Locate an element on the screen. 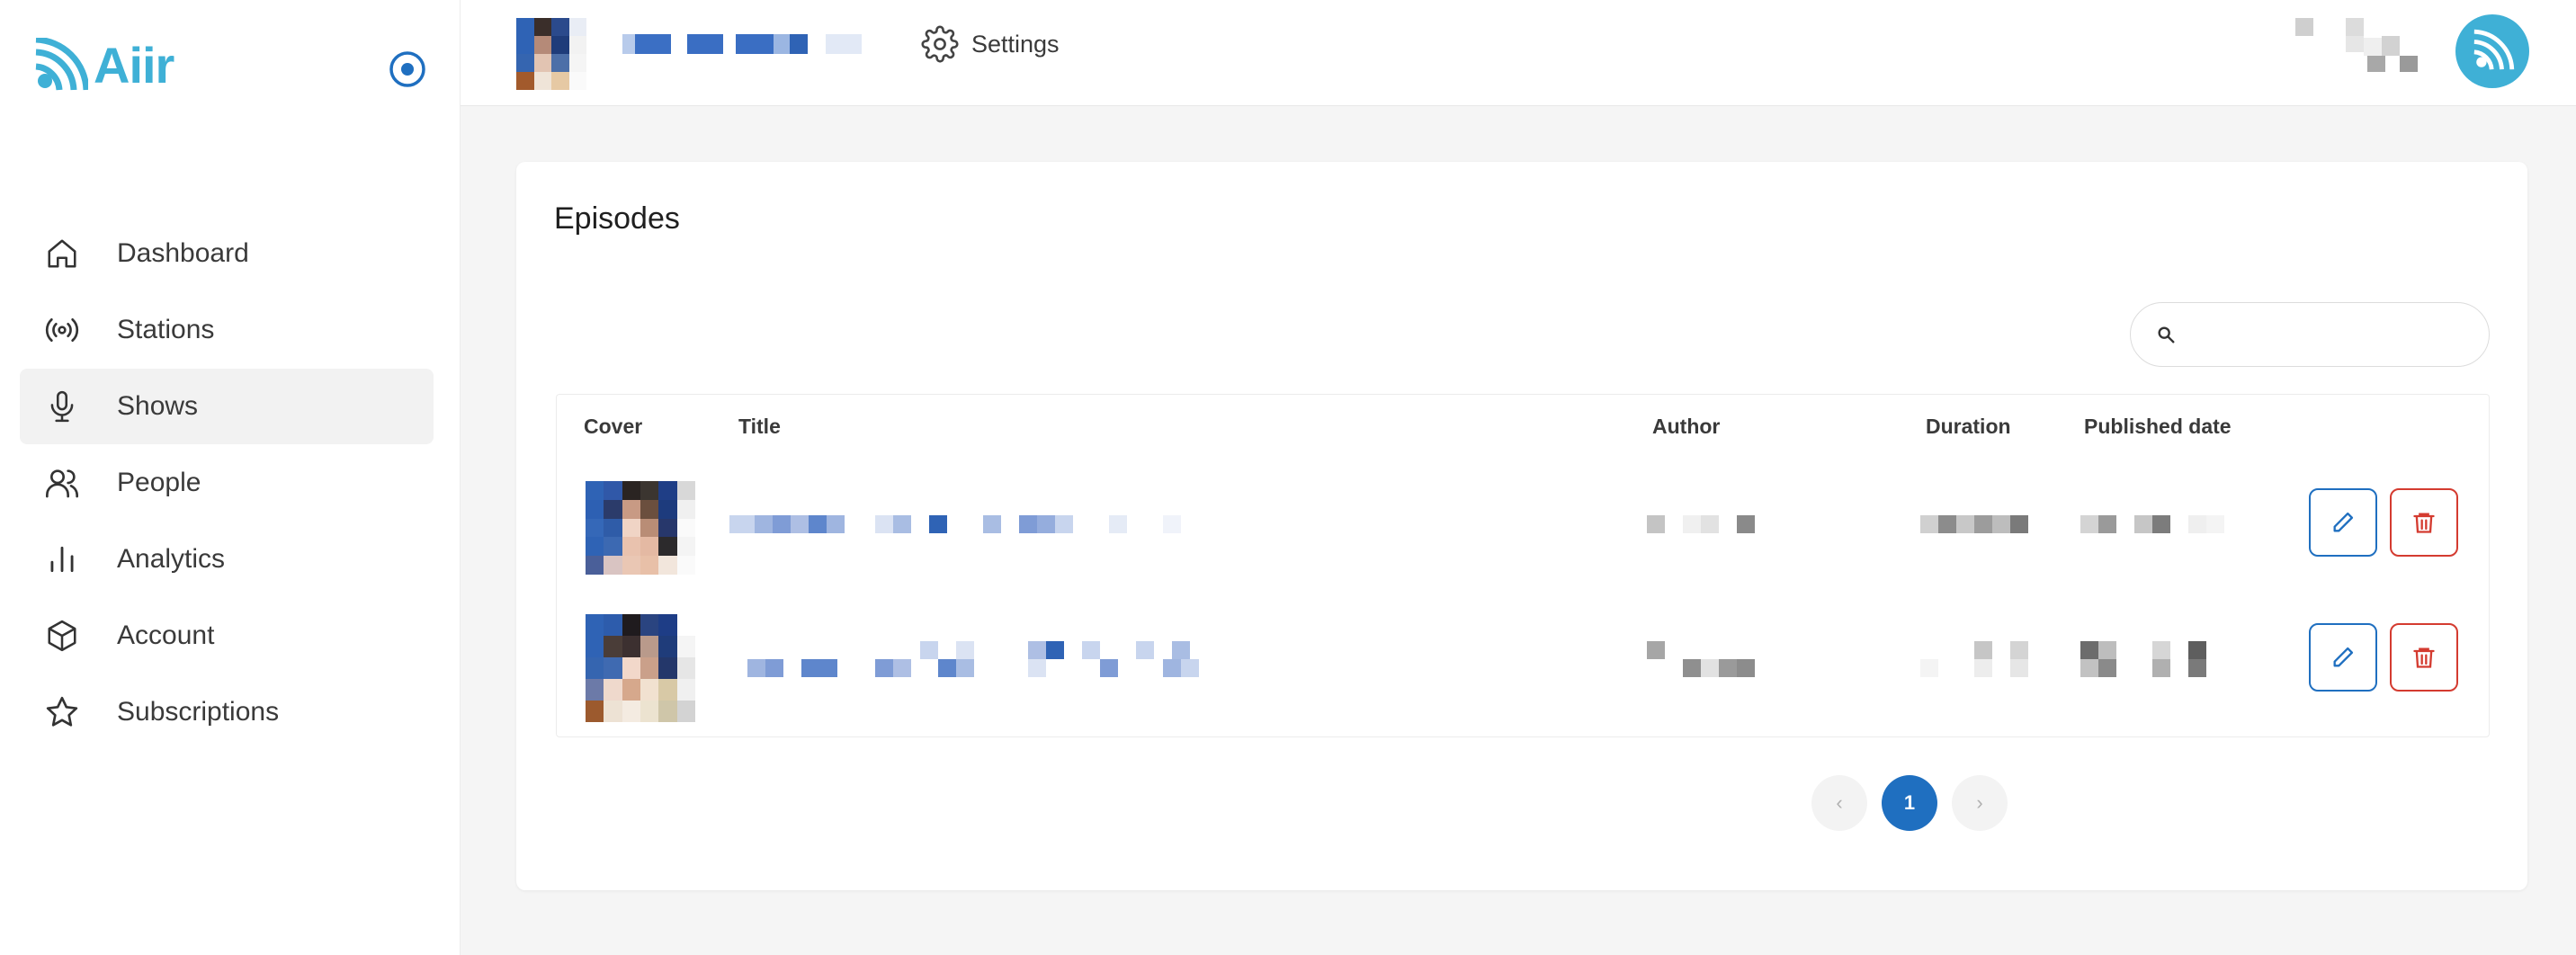 The width and height of the screenshot is (2576, 955). station-name-obscured is located at coordinates (742, 44).